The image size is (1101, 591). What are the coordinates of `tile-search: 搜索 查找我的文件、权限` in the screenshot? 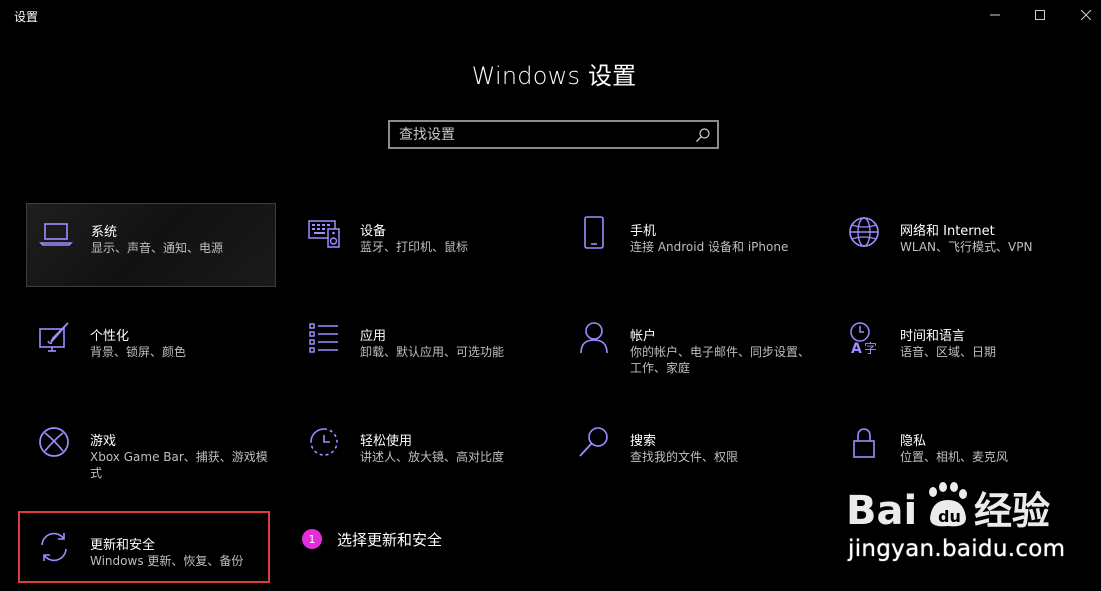 It's located at (691, 455).